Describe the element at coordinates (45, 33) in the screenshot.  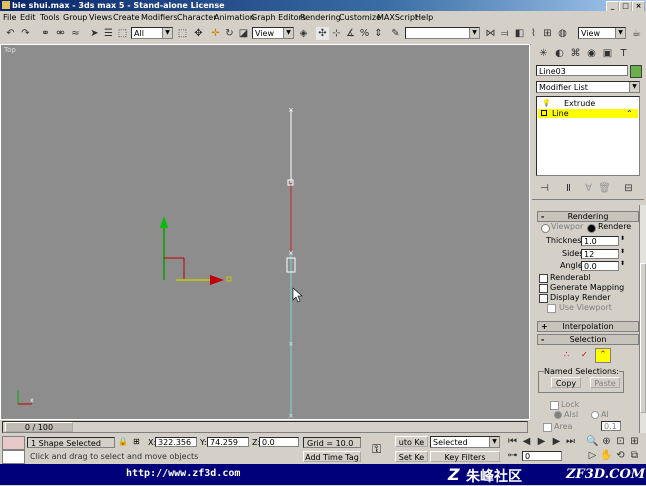
I see `link-icon: ⚭` at that location.